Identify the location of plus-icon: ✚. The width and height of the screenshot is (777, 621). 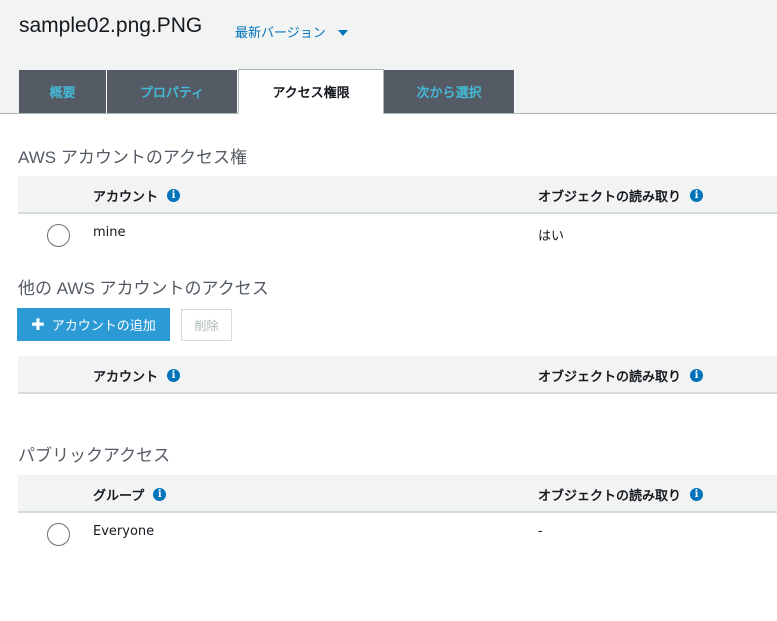
(38, 324).